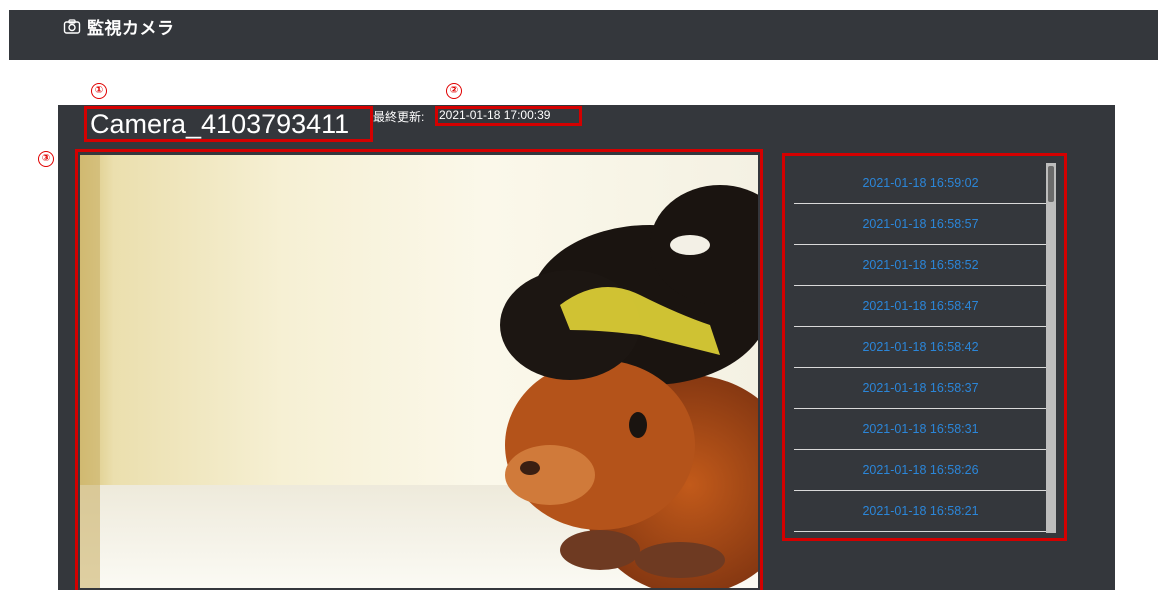 The height and width of the screenshot is (590, 1167). Describe the element at coordinates (454, 91) in the screenshot. I see `annotation-marker-2: ②` at that location.